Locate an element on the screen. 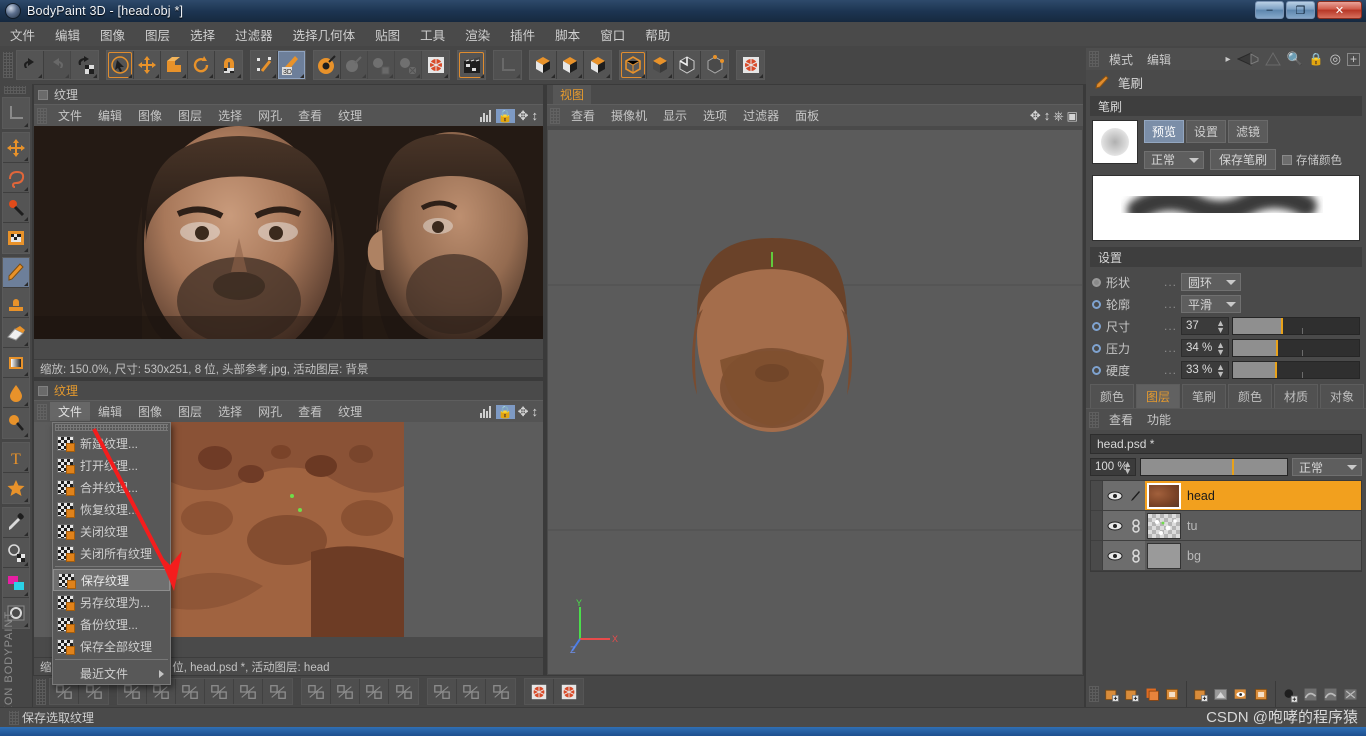 The width and height of the screenshot is (1366, 736). tool-blur-tool is located at coordinates (16, 423).